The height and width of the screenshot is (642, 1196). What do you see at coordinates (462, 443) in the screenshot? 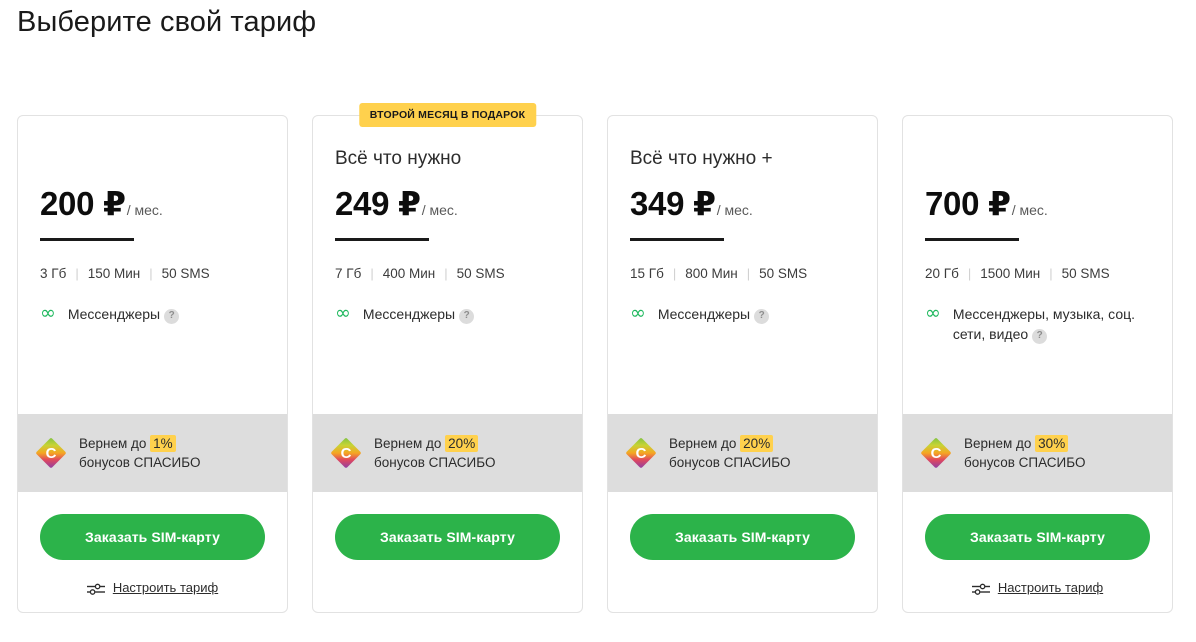
I see `cashback-percent: 20%` at bounding box center [462, 443].